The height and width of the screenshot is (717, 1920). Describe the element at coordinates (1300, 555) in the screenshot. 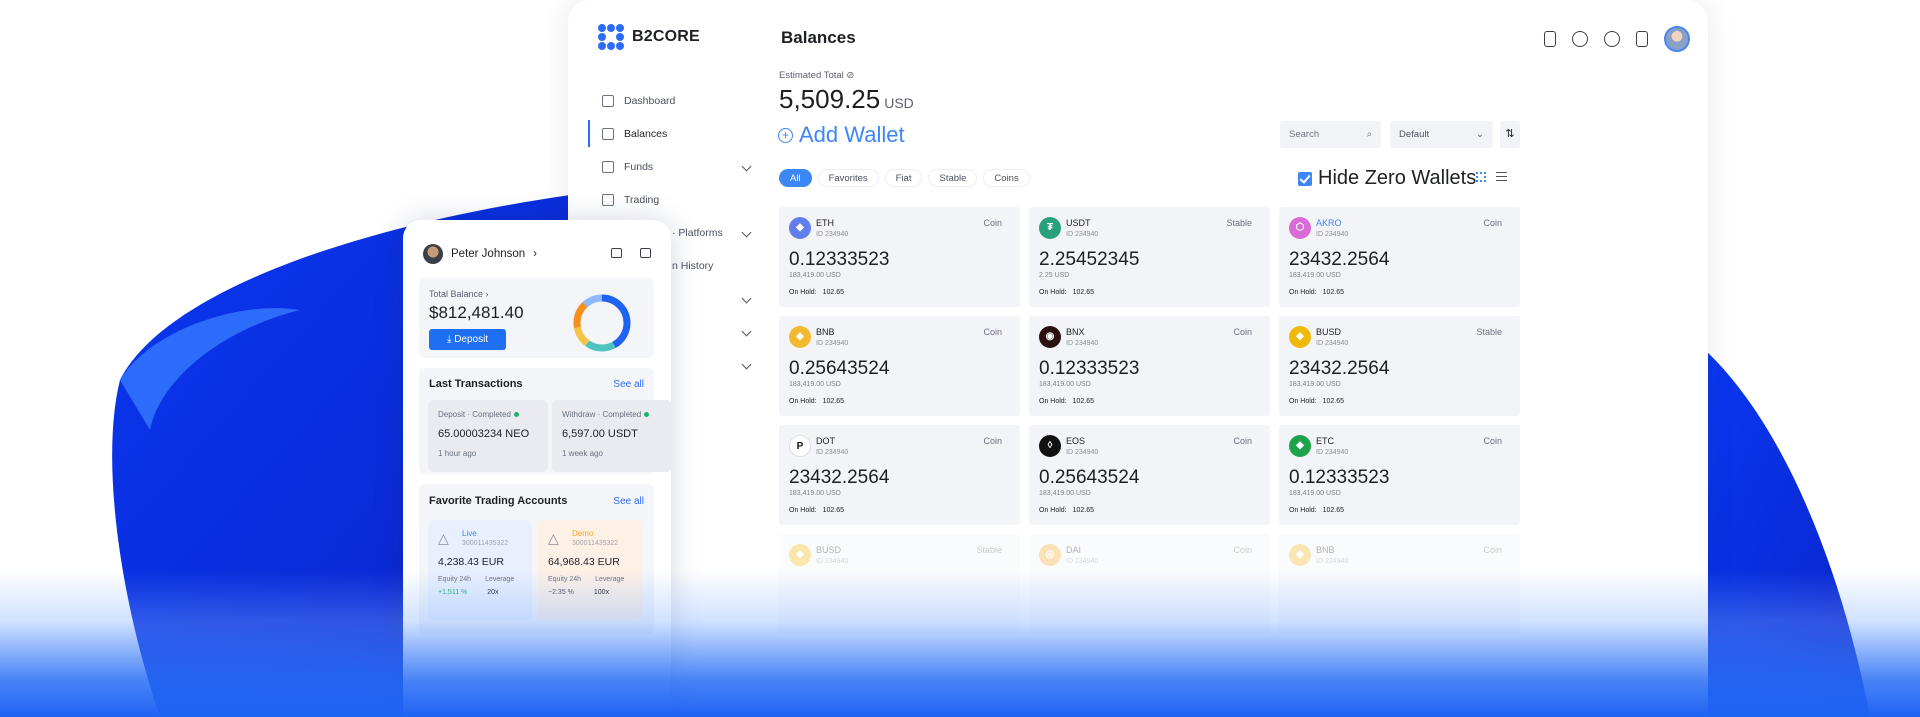

I see `coin-icon: ◈` at that location.